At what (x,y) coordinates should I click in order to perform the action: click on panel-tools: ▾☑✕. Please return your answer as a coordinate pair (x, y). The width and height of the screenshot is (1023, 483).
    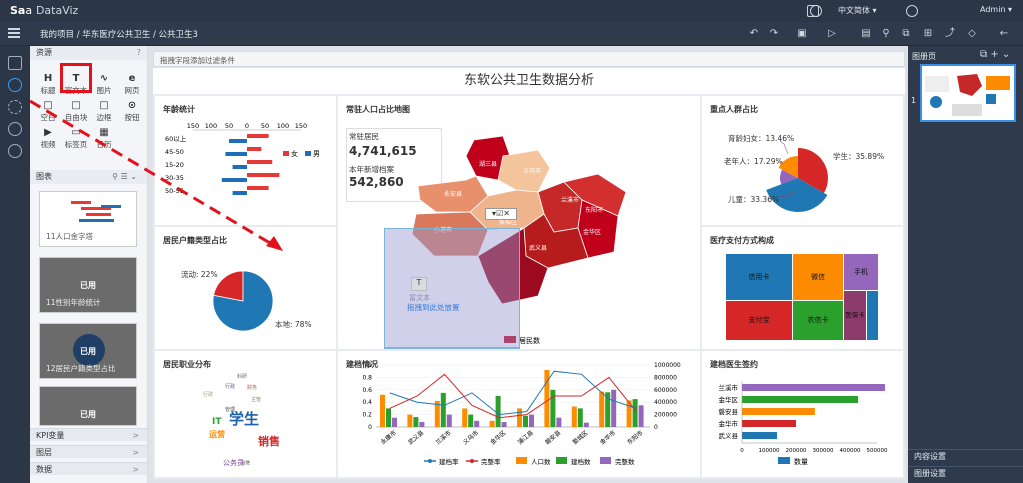
    Looking at the image, I should click on (501, 214).